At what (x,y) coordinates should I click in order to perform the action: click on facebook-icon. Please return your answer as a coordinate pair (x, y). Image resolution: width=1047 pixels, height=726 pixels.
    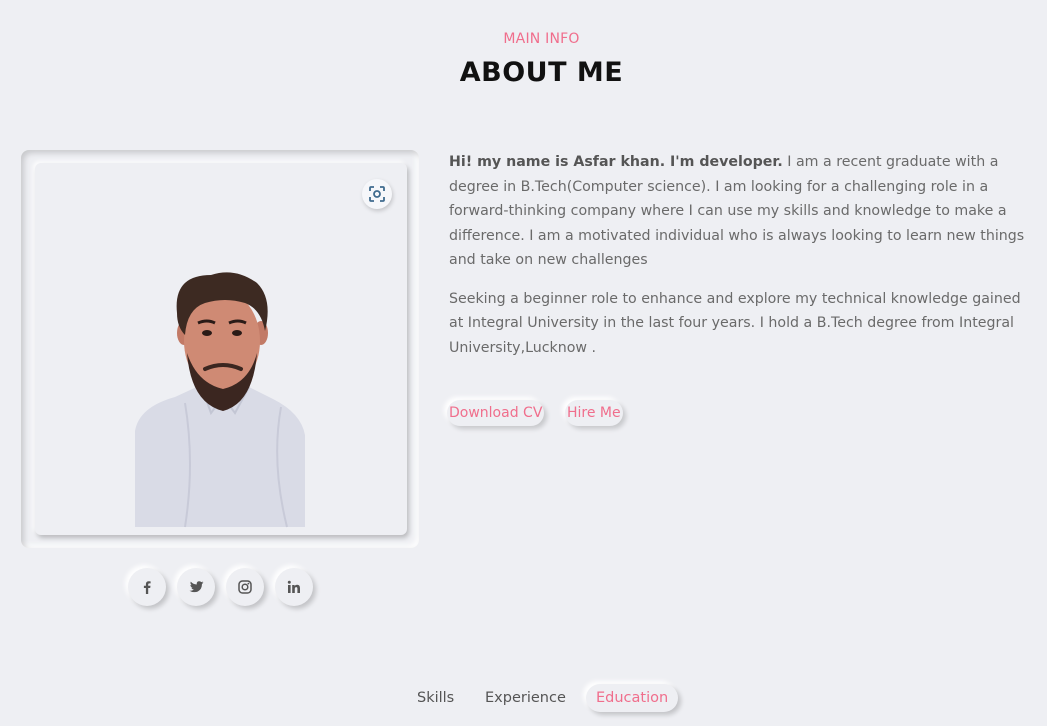
    Looking at the image, I should click on (147, 587).